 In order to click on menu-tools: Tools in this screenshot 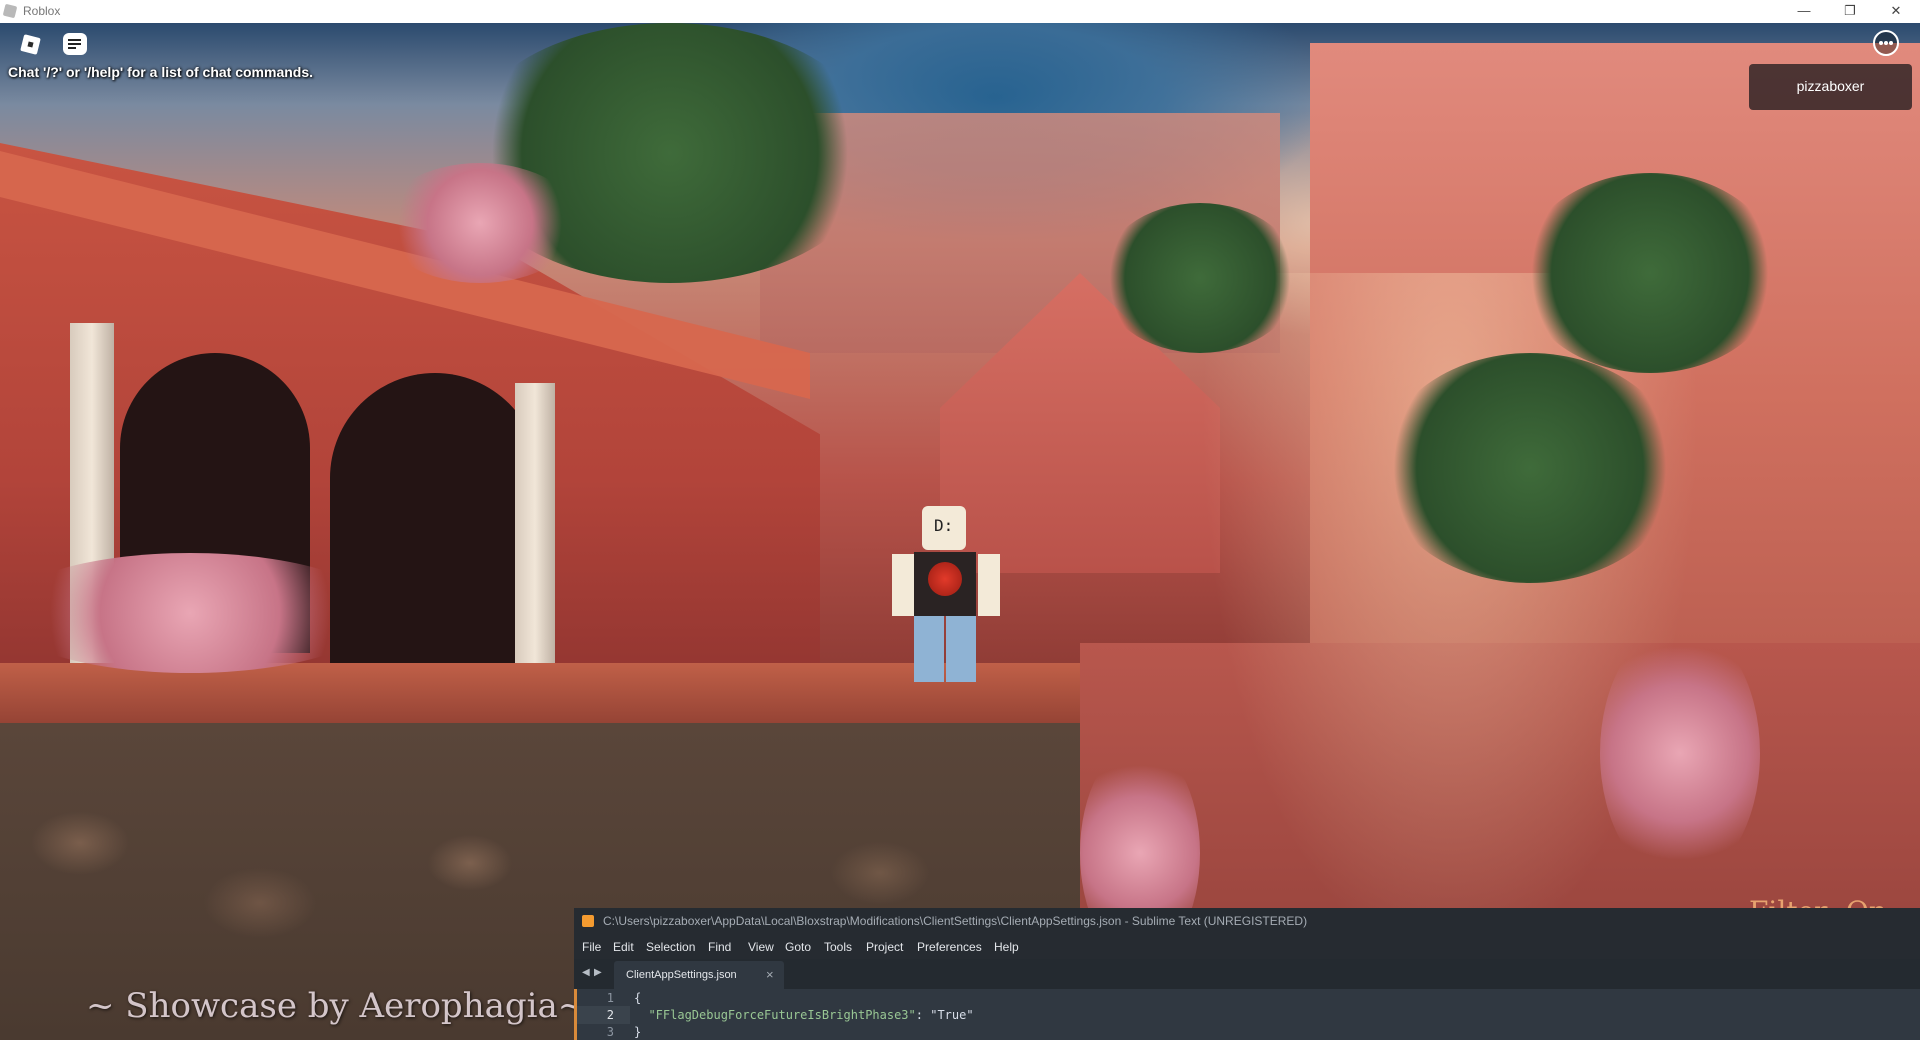, I will do `click(838, 947)`.